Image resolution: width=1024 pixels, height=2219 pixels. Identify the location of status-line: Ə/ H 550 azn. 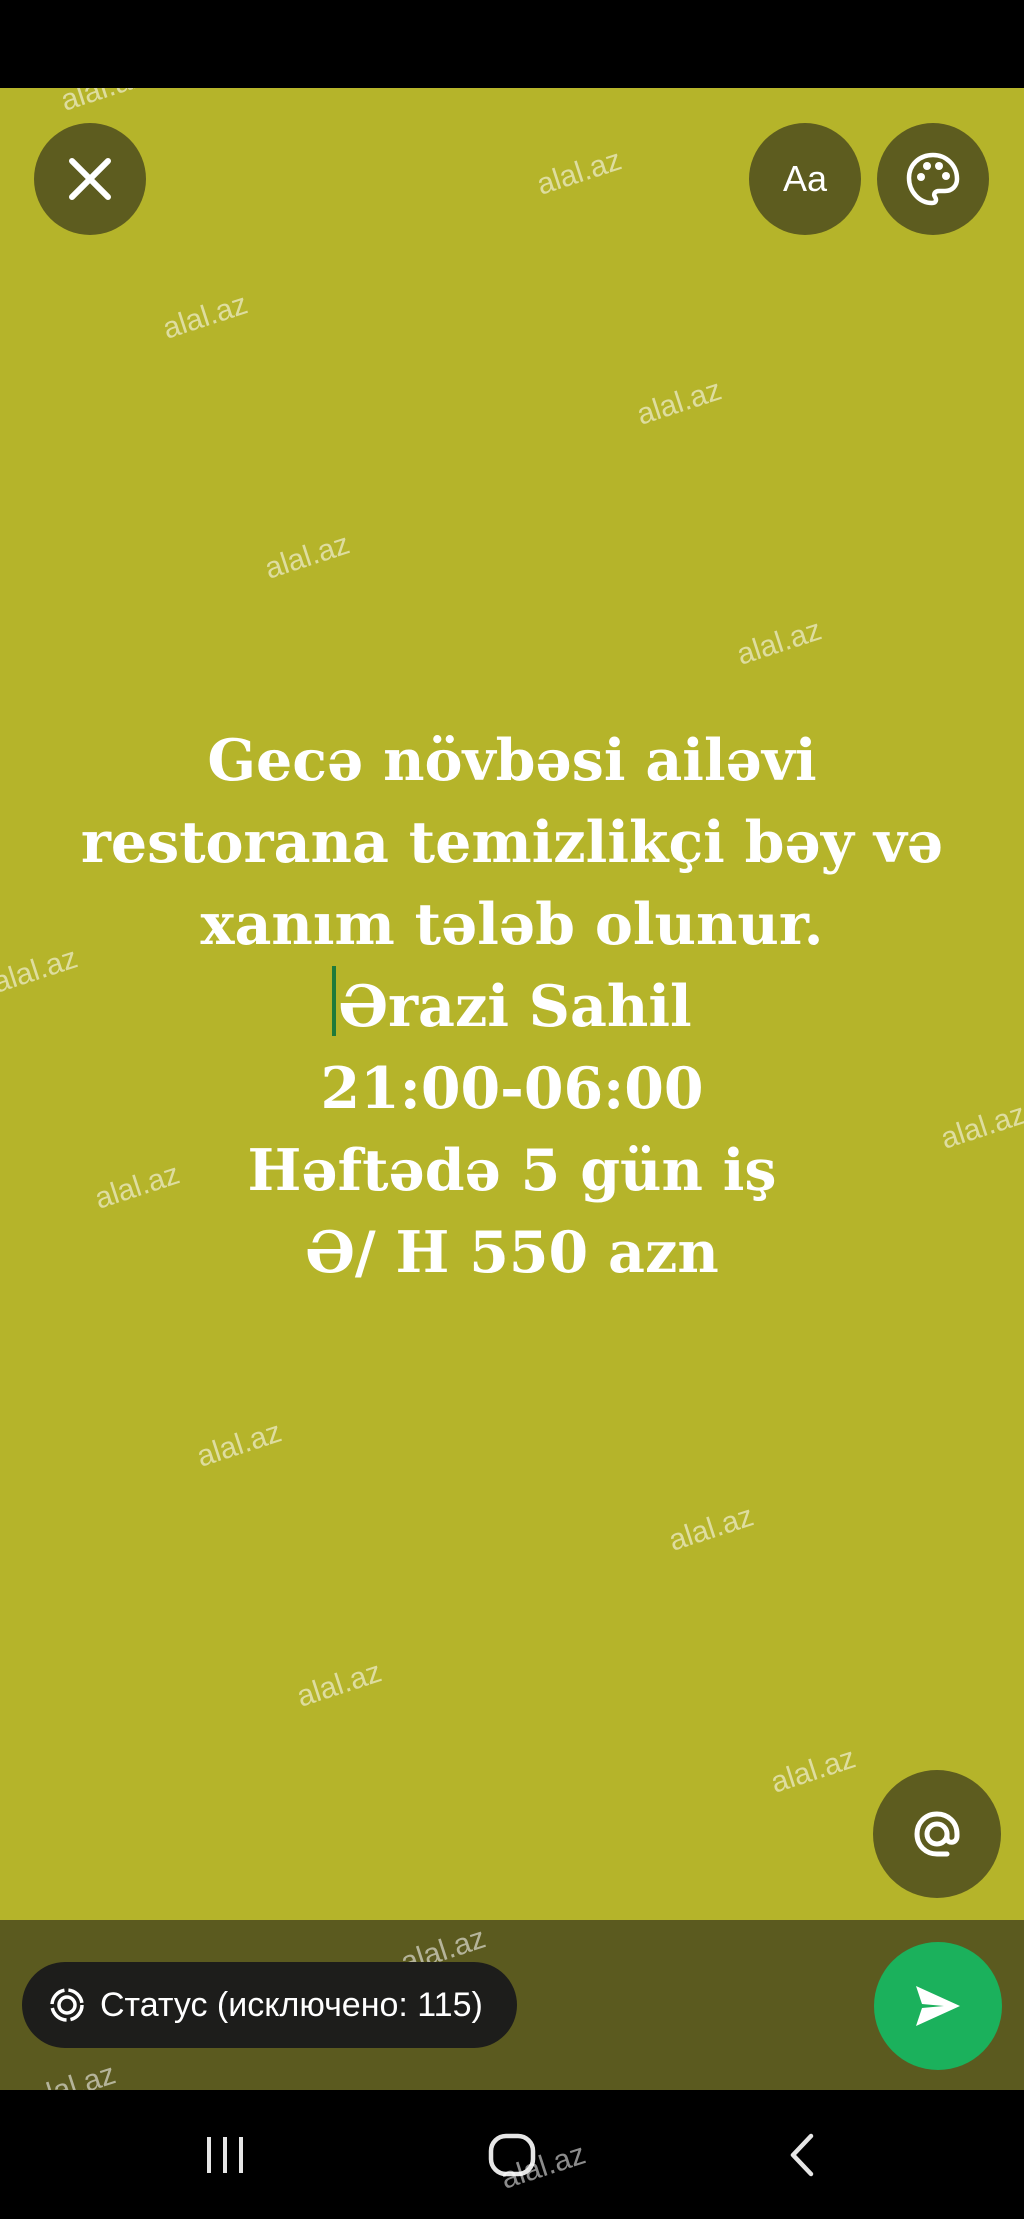
(512, 1252).